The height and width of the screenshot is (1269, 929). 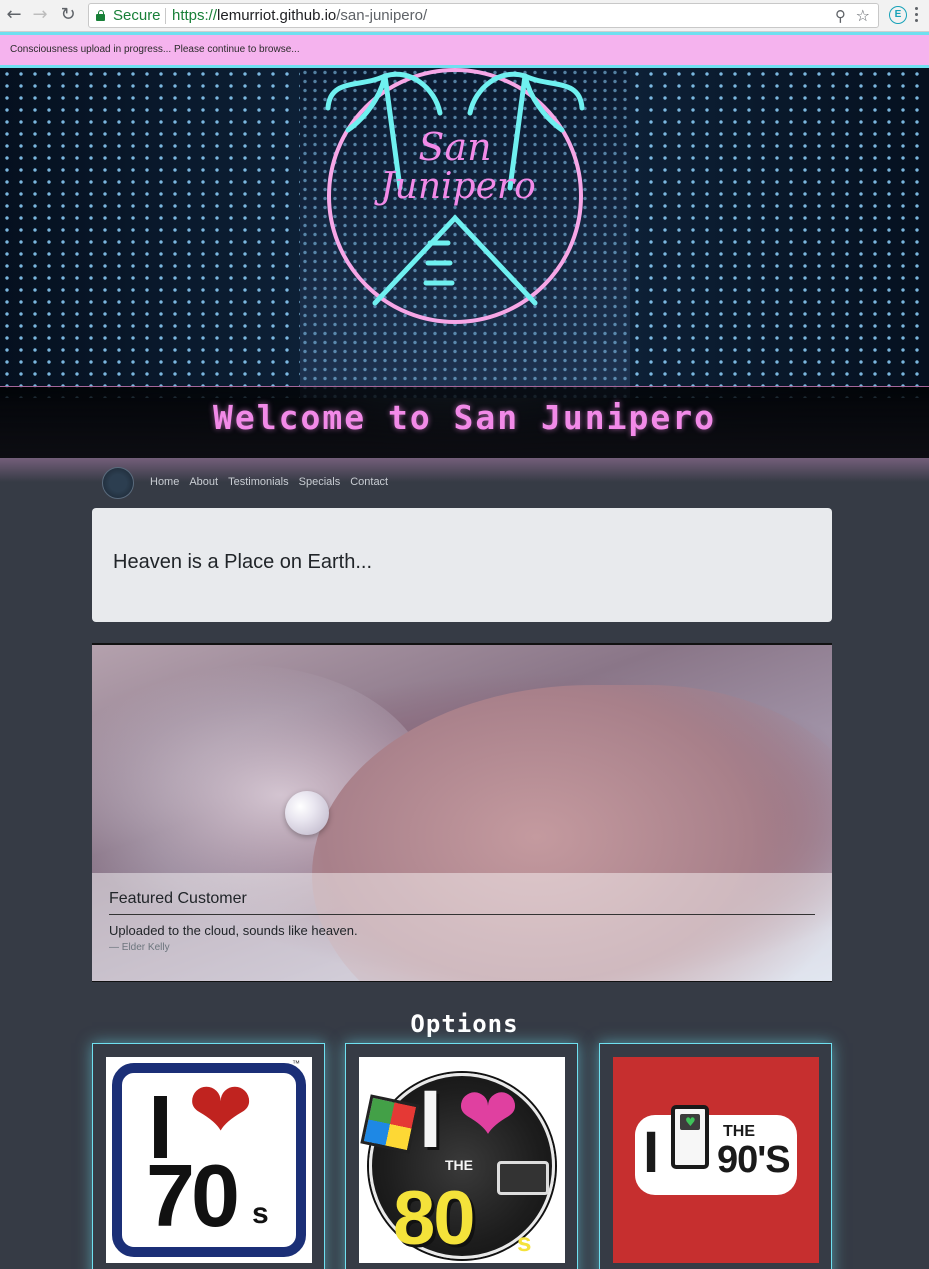 I want to click on extension-icon: E, so click(x=898, y=15).